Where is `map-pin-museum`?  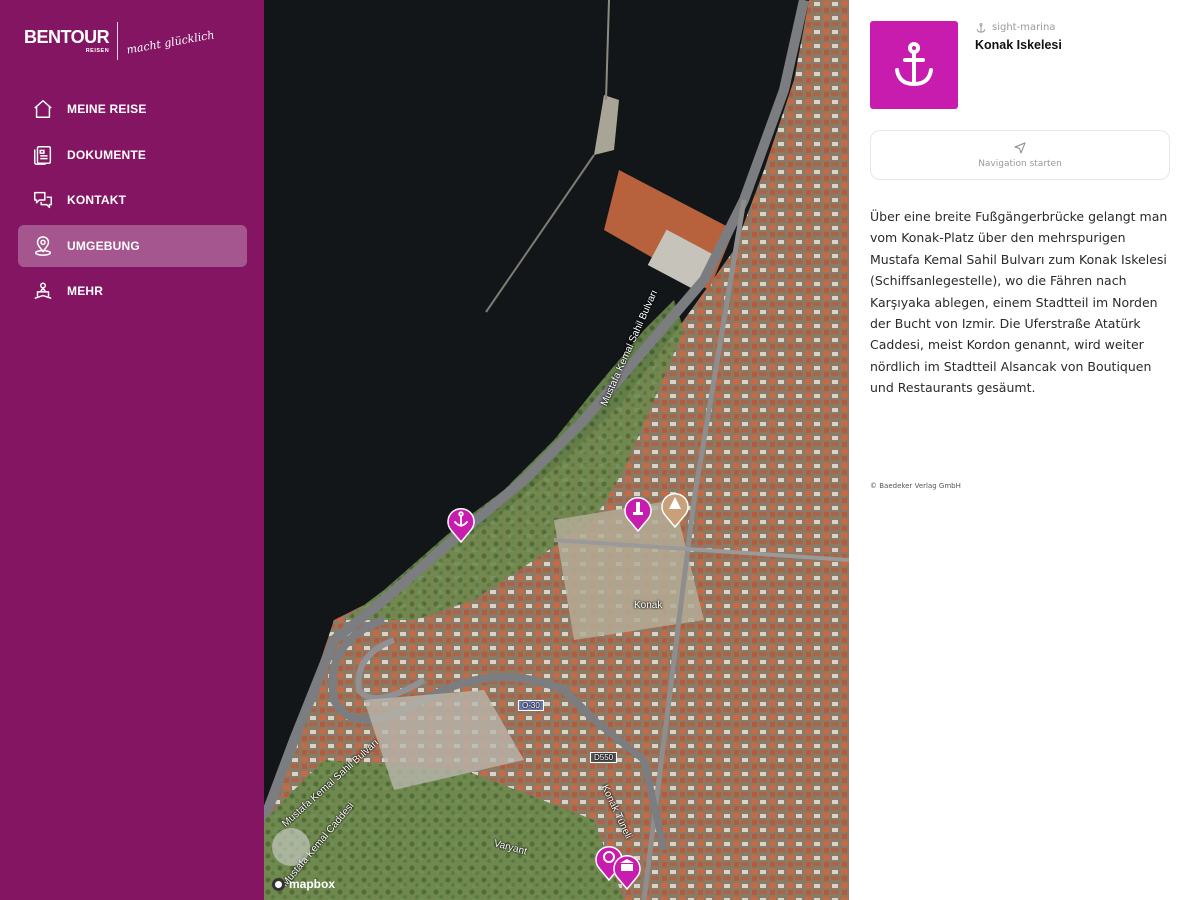
map-pin-museum is located at coordinates (627, 871).